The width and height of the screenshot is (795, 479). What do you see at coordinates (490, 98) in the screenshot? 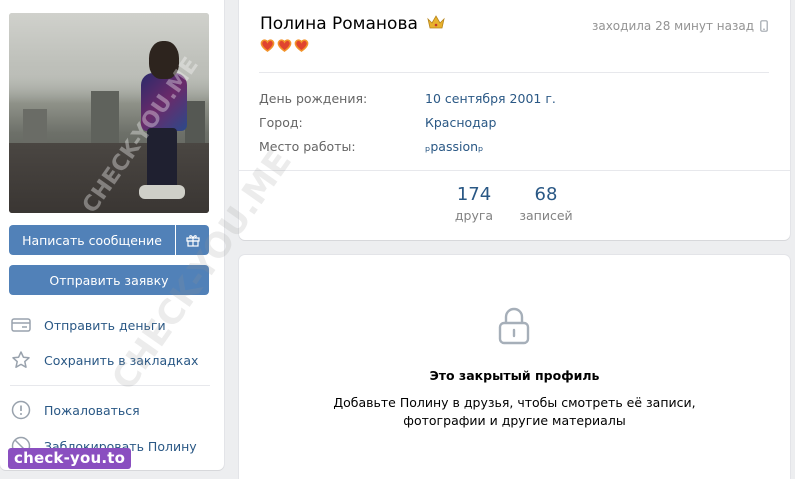
I see `info-value: 10 сентября 2001 г.` at bounding box center [490, 98].